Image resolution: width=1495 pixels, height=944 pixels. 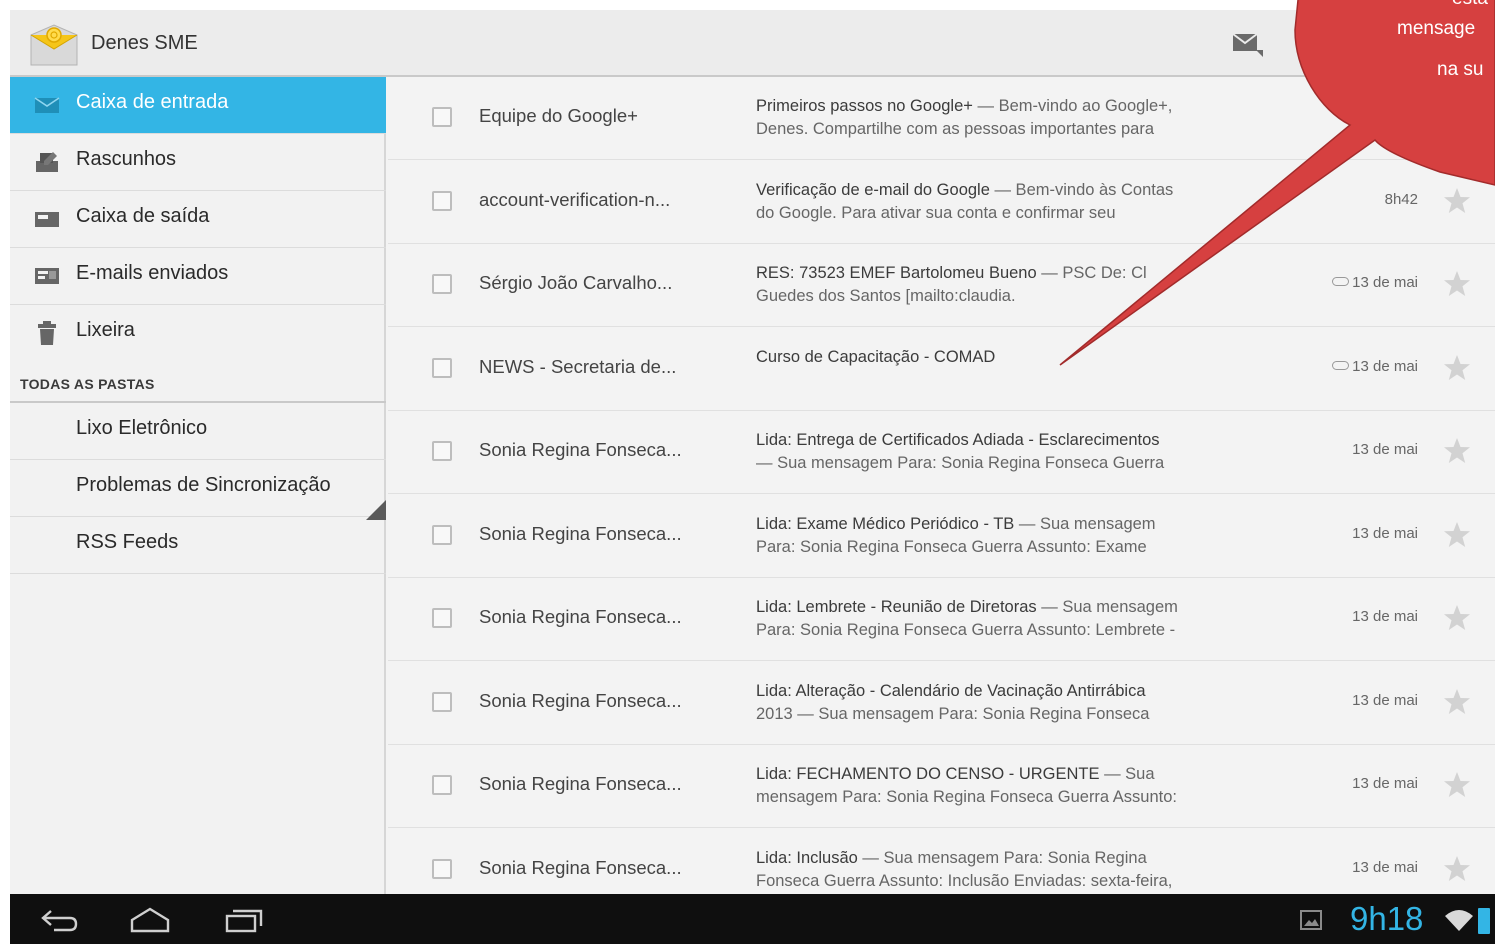 I want to click on folder-label: Rascunhos, so click(x=126, y=159).